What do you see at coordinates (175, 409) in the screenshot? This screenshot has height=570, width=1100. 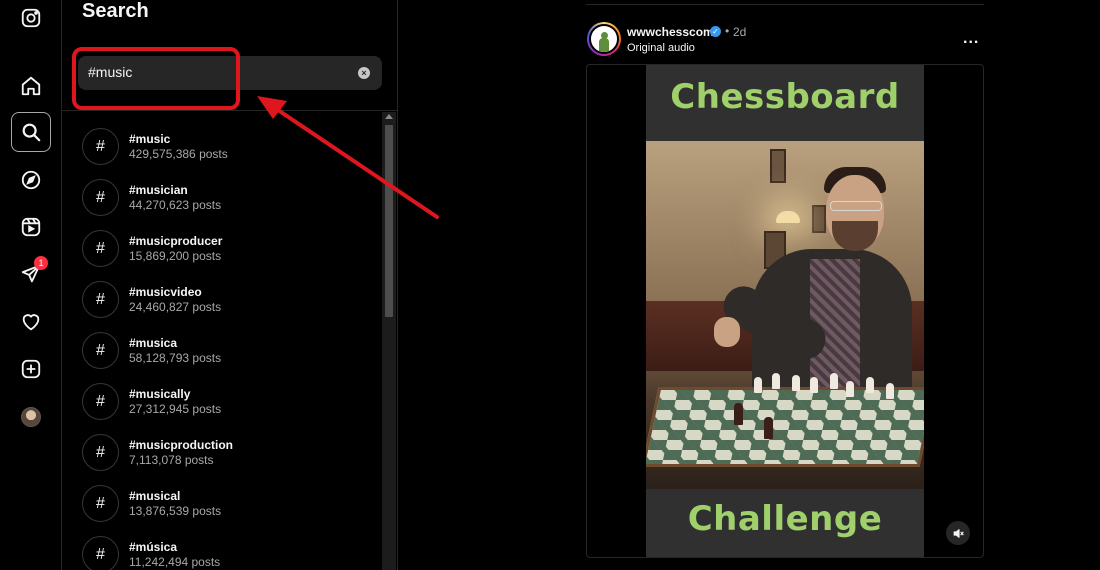 I see `hashtag-post-count: 27,312,945 posts` at bounding box center [175, 409].